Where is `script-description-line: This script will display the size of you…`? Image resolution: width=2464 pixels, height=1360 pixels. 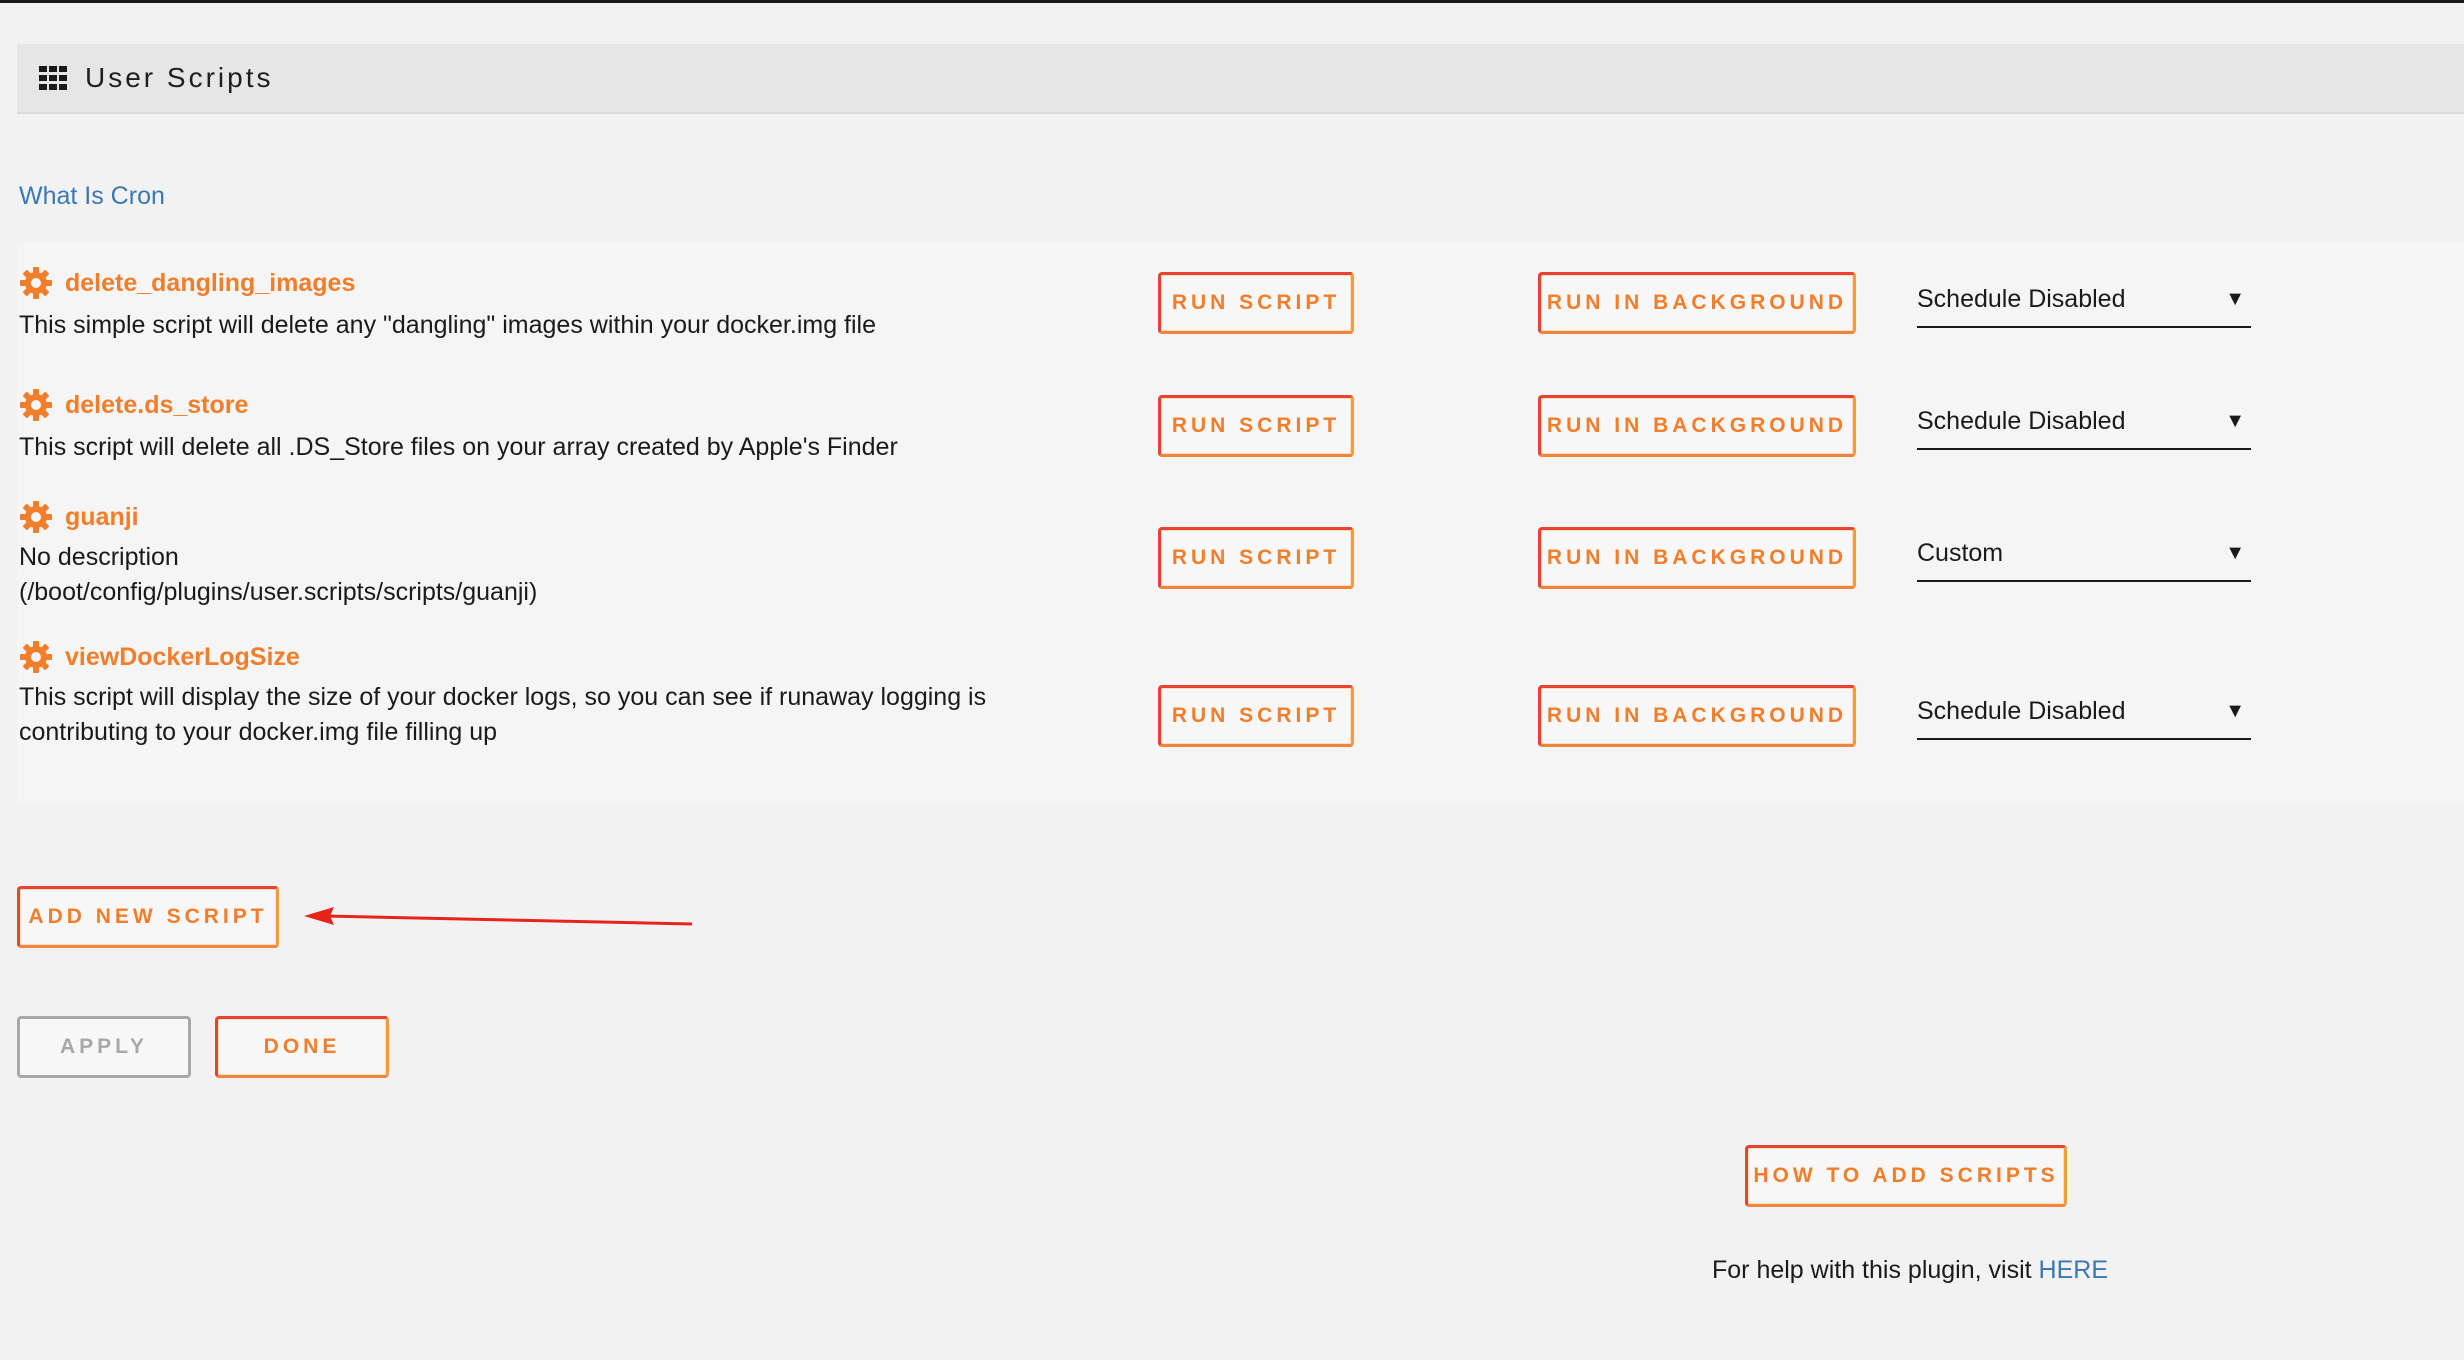 script-description-line: This script will display the size of you… is located at coordinates (503, 697).